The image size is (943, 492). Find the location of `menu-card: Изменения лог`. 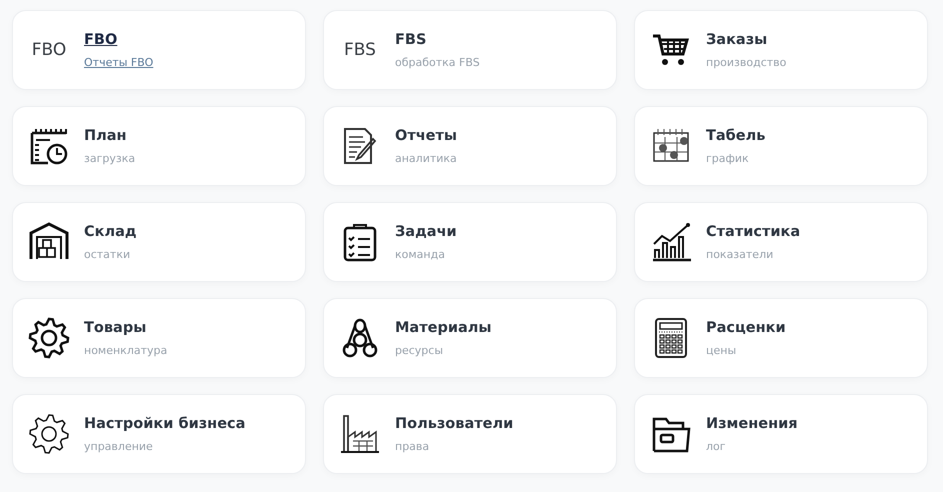

menu-card: Изменения лог is located at coordinates (781, 434).